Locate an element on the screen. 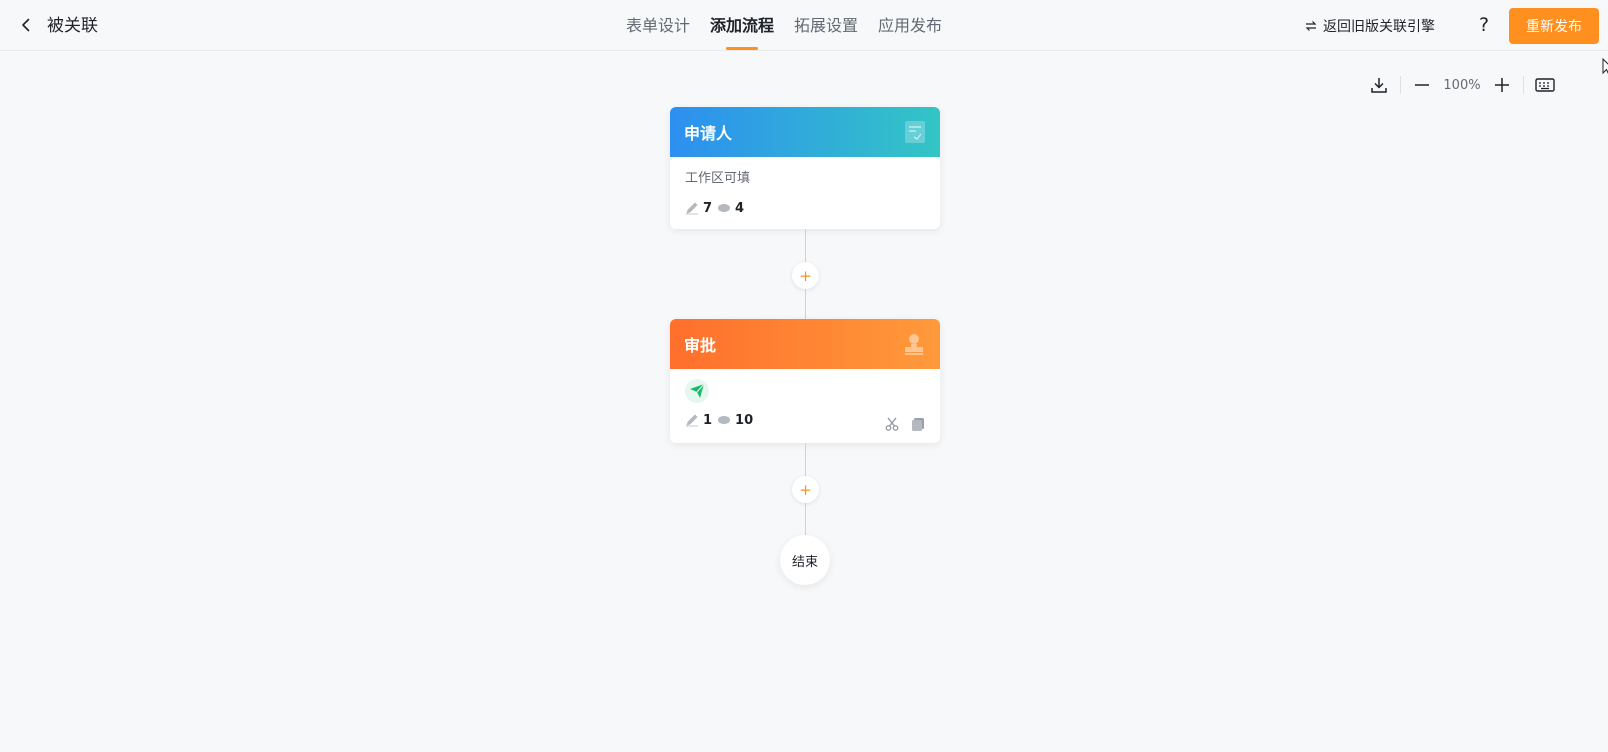 This screenshot has height=752, width=1608. zoom-out-button is located at coordinates (1422, 85).